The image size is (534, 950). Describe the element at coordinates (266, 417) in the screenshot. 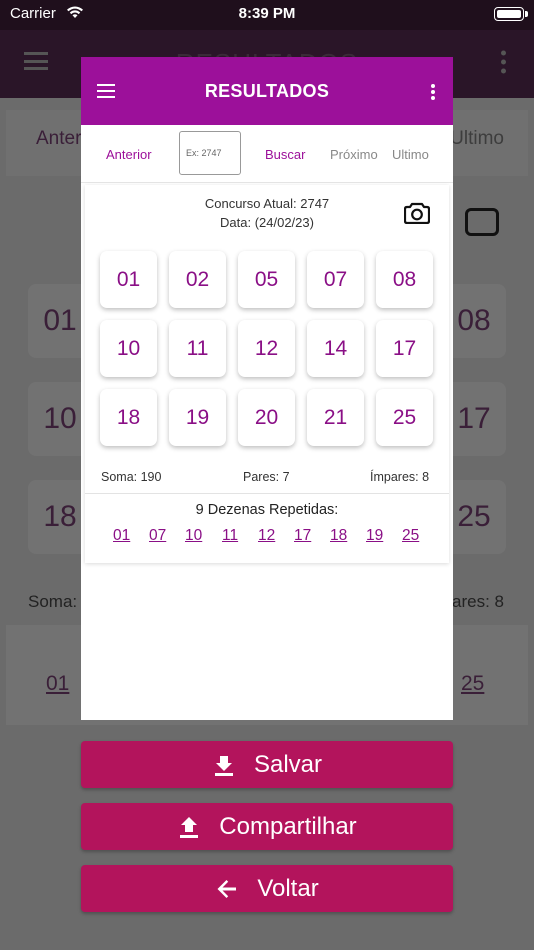

I see `number-ball: 20` at that location.